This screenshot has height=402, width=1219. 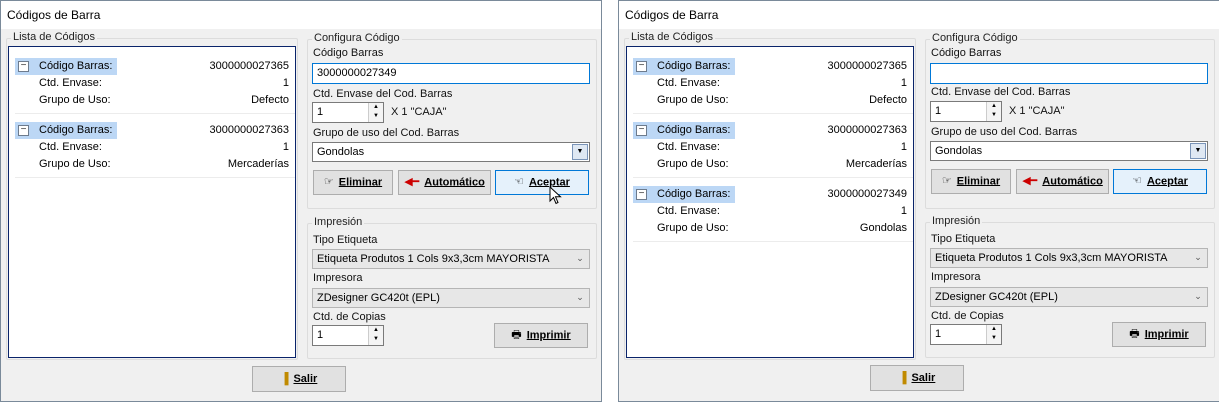 What do you see at coordinates (519, 182) in the screenshot?
I see `pointing-hand-icon: ☜` at bounding box center [519, 182].